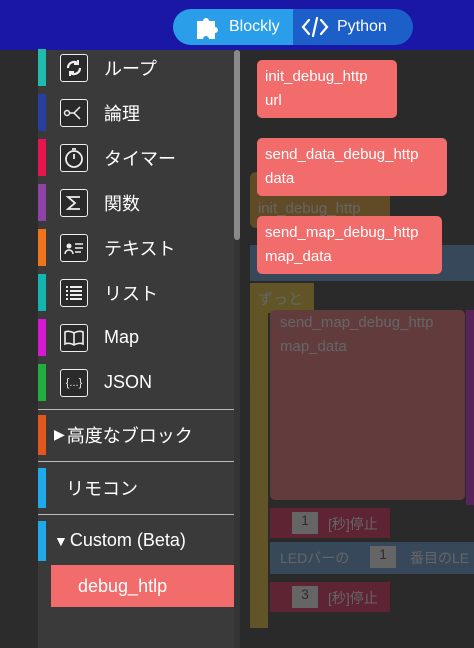 This screenshot has width=474, height=648. What do you see at coordinates (313, 346) in the screenshot?
I see `ghost-map-data-label: map_data` at bounding box center [313, 346].